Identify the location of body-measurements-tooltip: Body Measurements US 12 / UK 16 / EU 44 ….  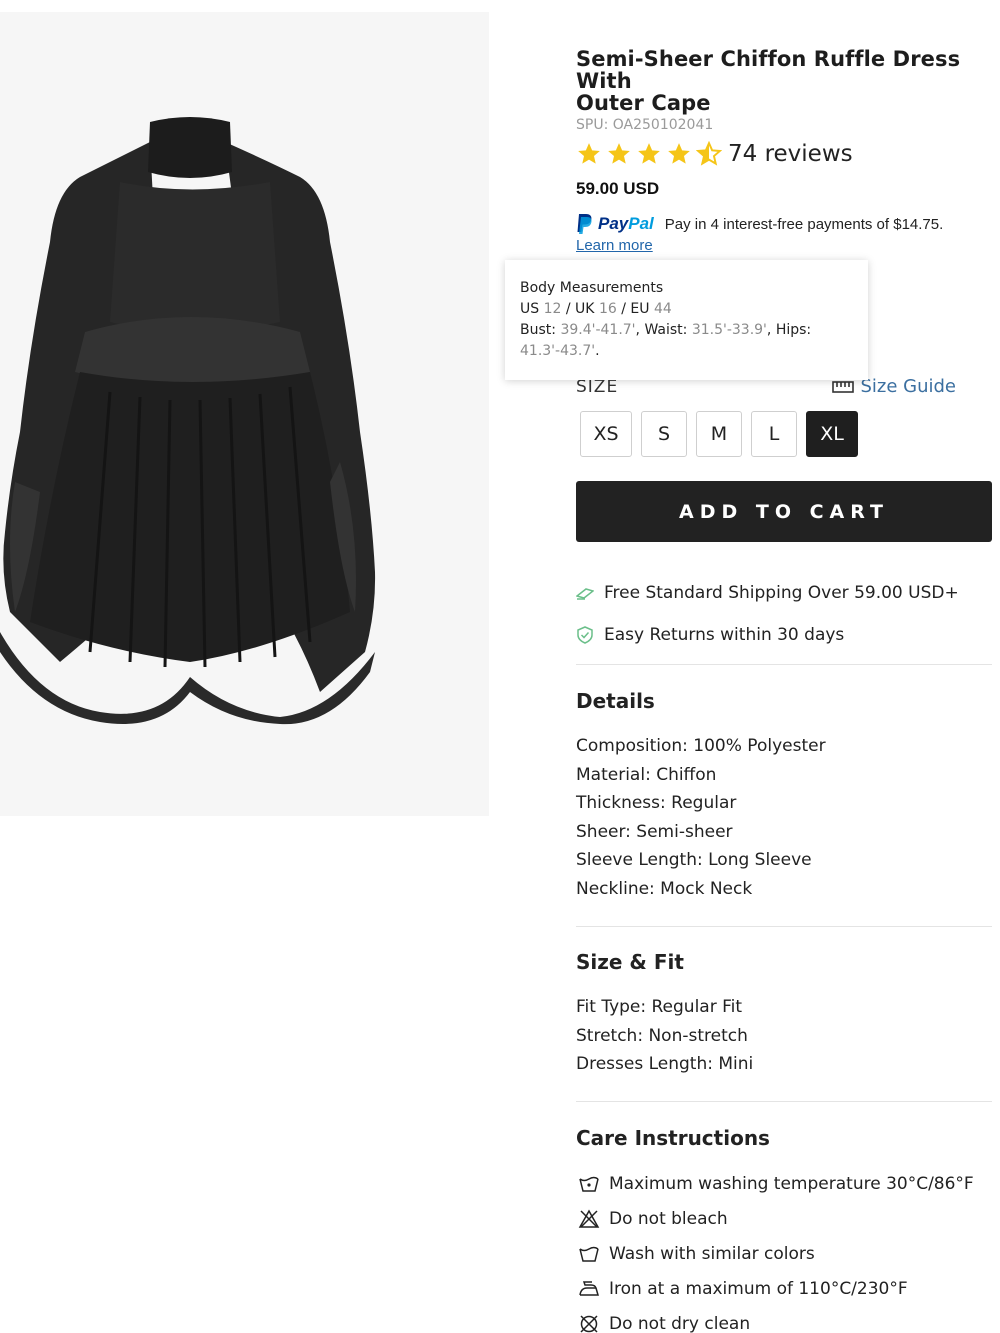
(686, 320).